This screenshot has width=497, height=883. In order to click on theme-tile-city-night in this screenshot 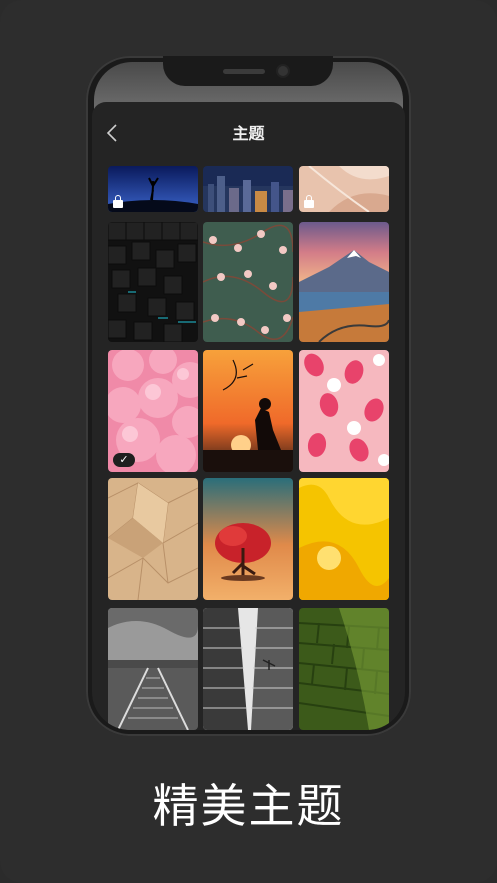, I will do `click(248, 189)`.